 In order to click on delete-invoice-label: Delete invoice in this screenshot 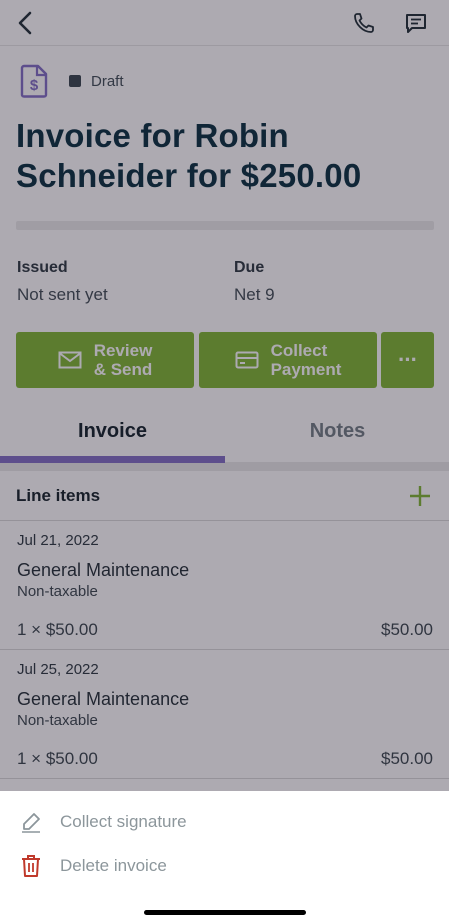, I will do `click(113, 865)`.